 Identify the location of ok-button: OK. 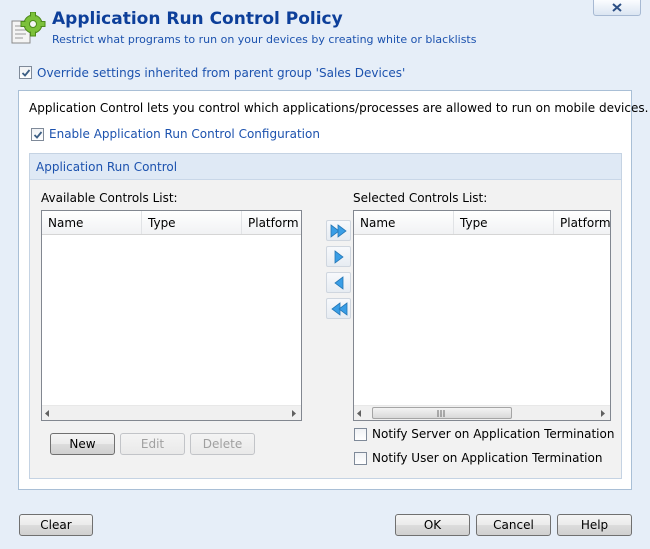
(432, 525).